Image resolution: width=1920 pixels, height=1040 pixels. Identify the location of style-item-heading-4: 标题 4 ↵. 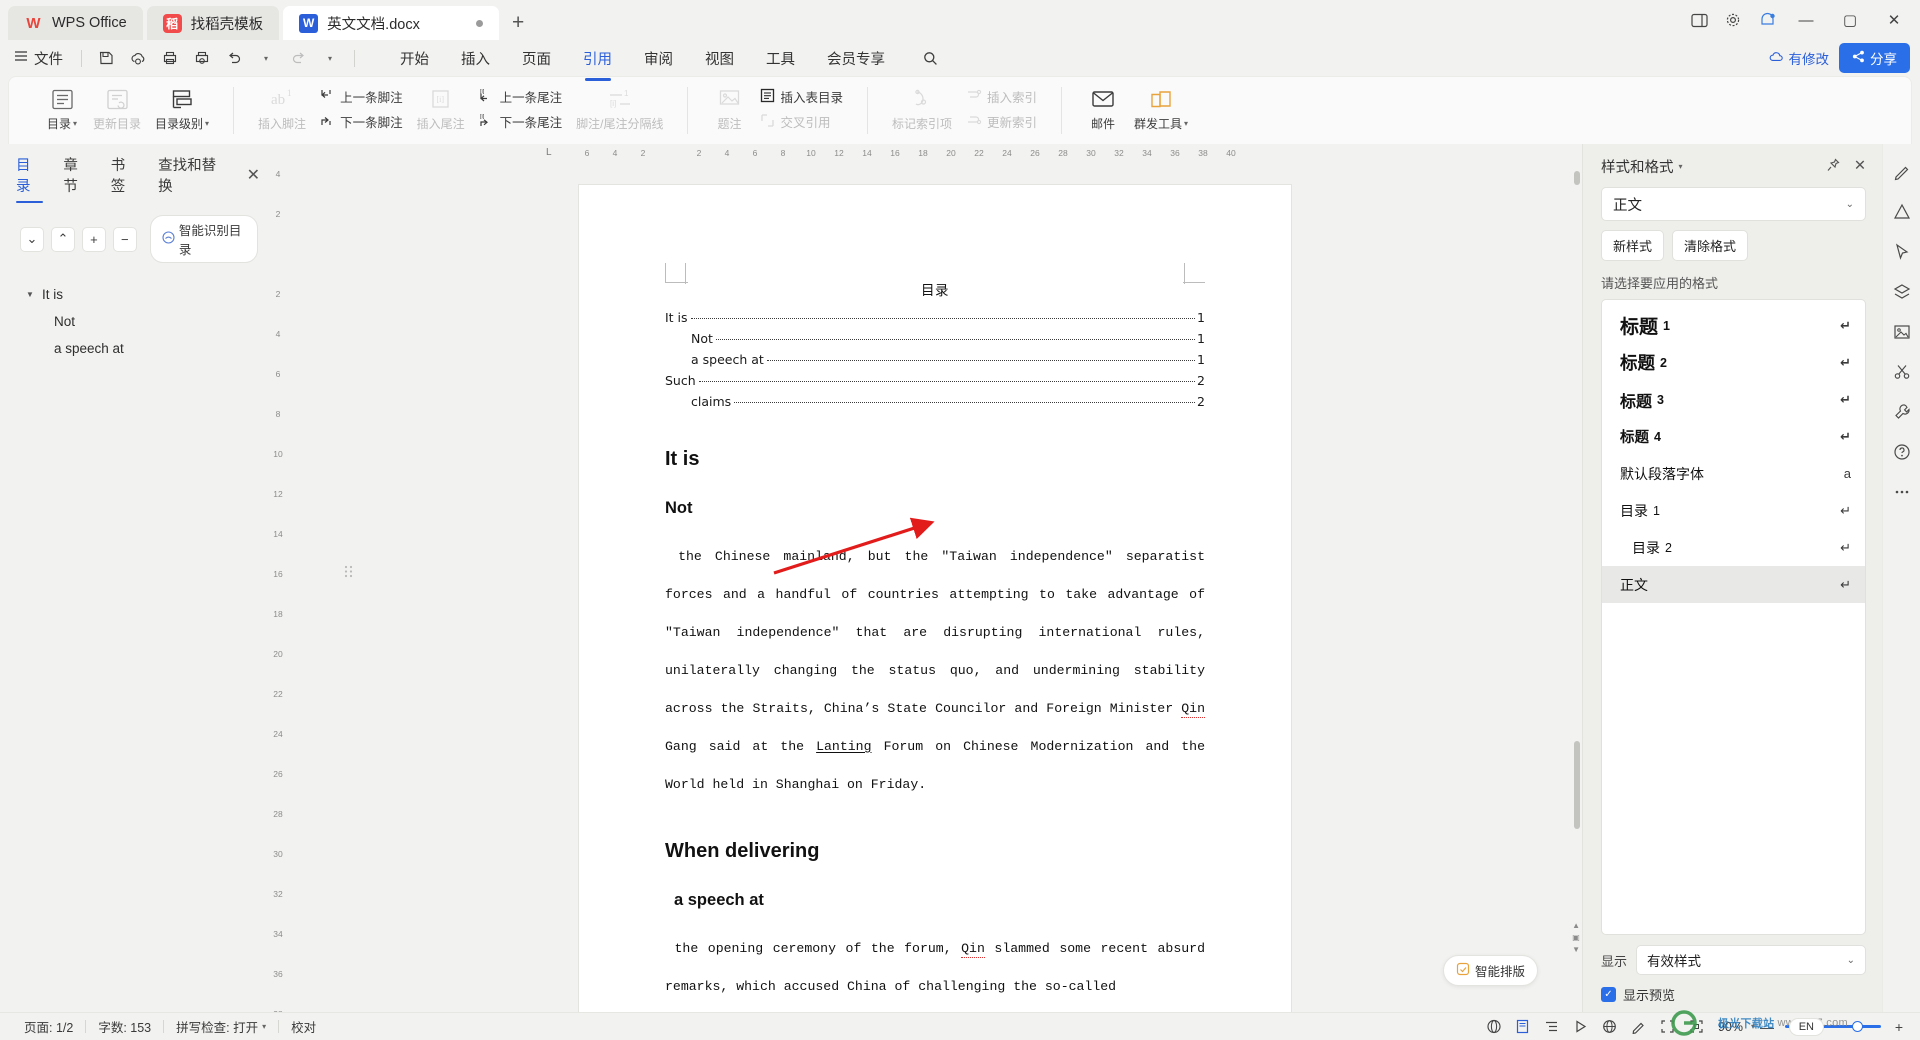
(1733, 436).